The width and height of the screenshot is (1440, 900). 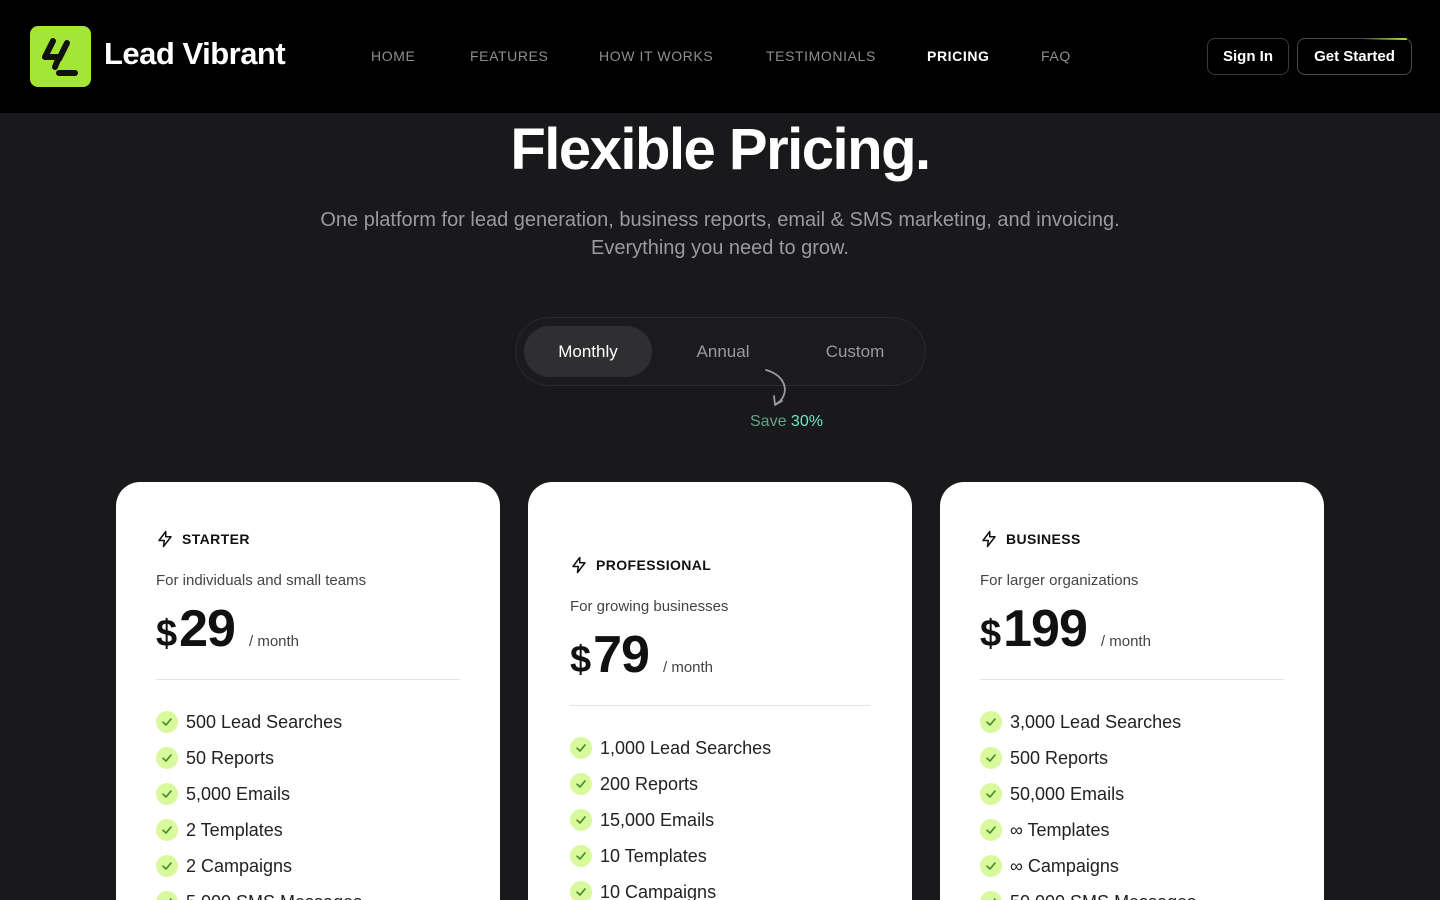 What do you see at coordinates (308, 758) in the screenshot?
I see `feature-item: 50 Reports` at bounding box center [308, 758].